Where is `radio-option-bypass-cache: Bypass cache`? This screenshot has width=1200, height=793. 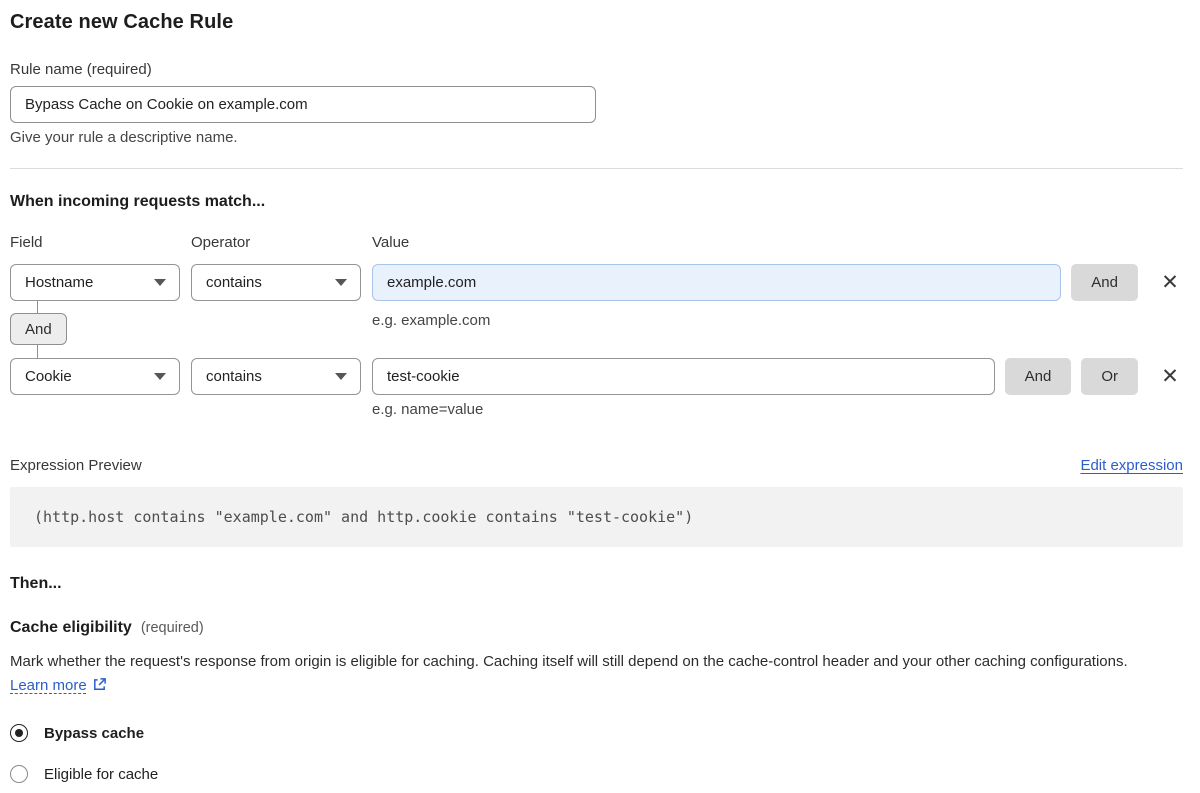 radio-option-bypass-cache: Bypass cache is located at coordinates (596, 733).